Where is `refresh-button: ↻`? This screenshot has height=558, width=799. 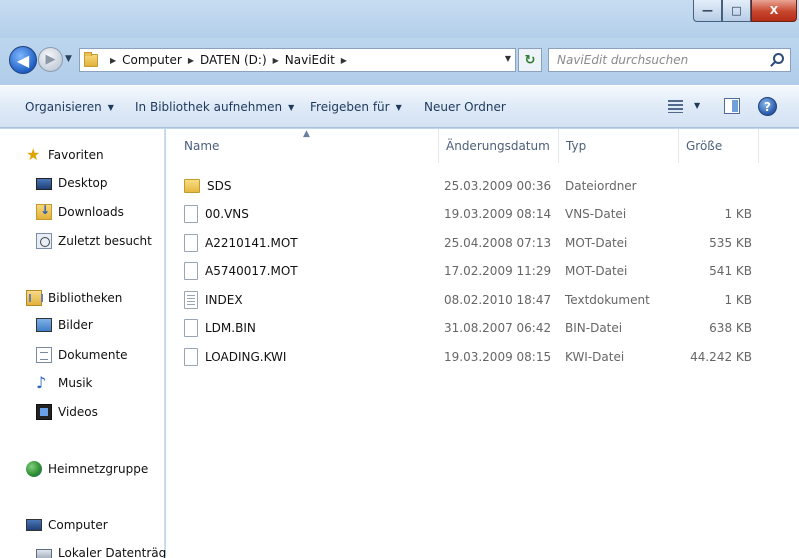 refresh-button: ↻ is located at coordinates (530, 60).